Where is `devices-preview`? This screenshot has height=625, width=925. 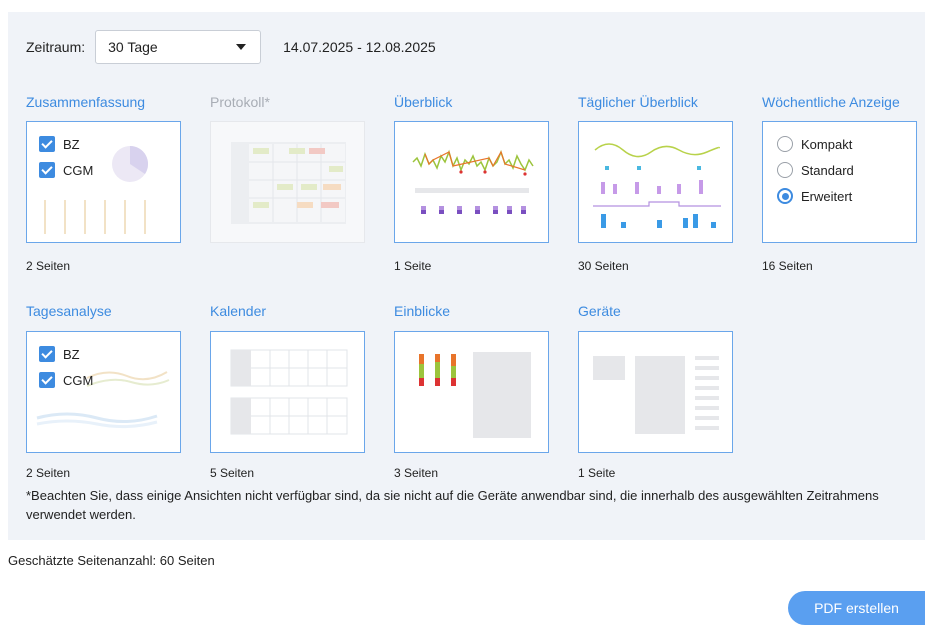 devices-preview is located at coordinates (656, 395).